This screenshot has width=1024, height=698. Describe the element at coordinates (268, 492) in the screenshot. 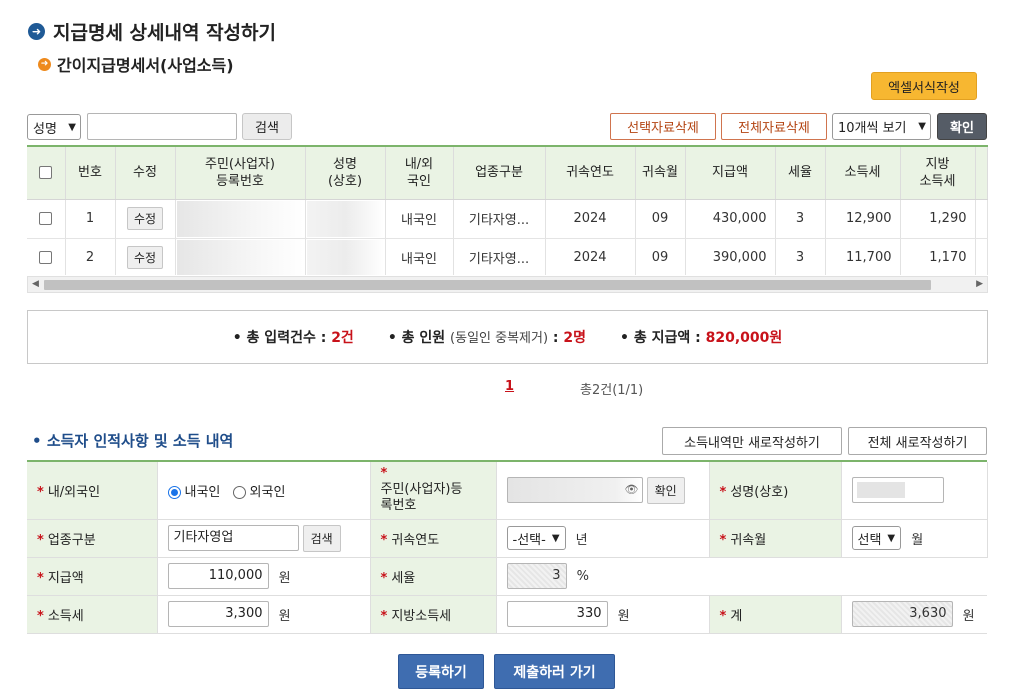

I see `foreign-radio-label: 외국인` at that location.